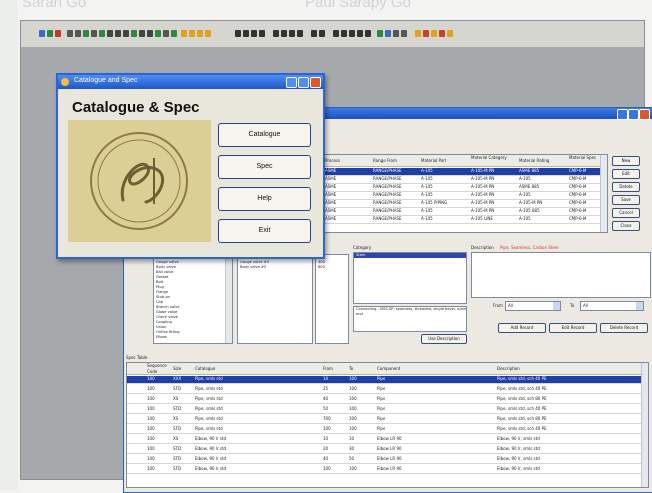  I want to click on star-icon, so click(208, 33).